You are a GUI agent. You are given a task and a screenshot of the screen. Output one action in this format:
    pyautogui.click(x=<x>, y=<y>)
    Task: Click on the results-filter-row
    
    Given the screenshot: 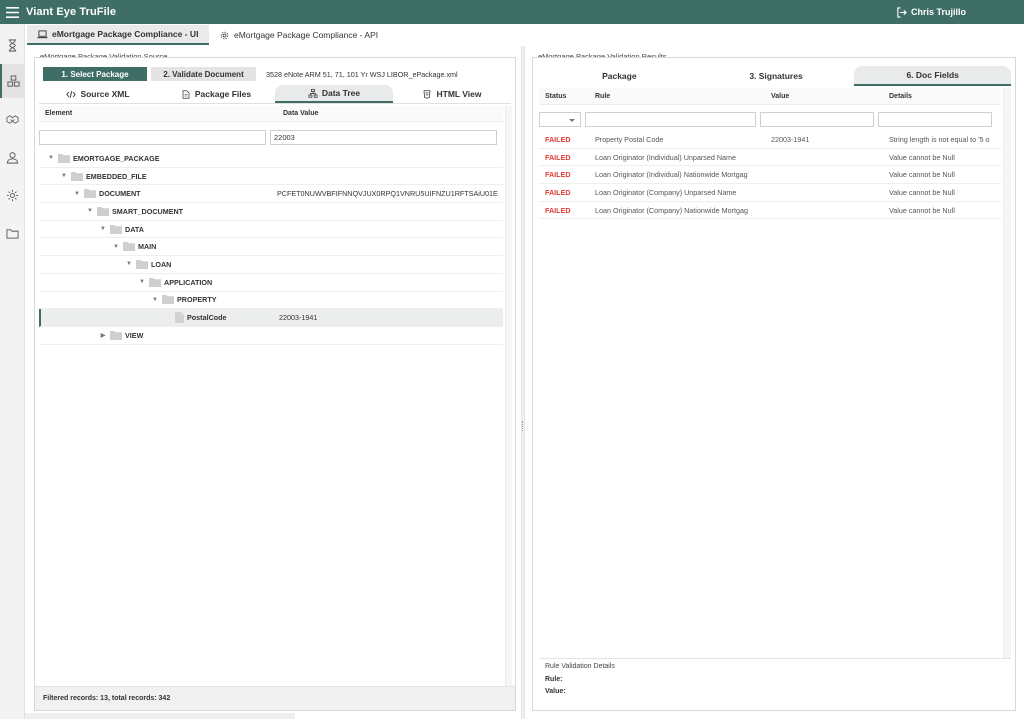 What is the action you would take?
    pyautogui.click(x=770, y=119)
    